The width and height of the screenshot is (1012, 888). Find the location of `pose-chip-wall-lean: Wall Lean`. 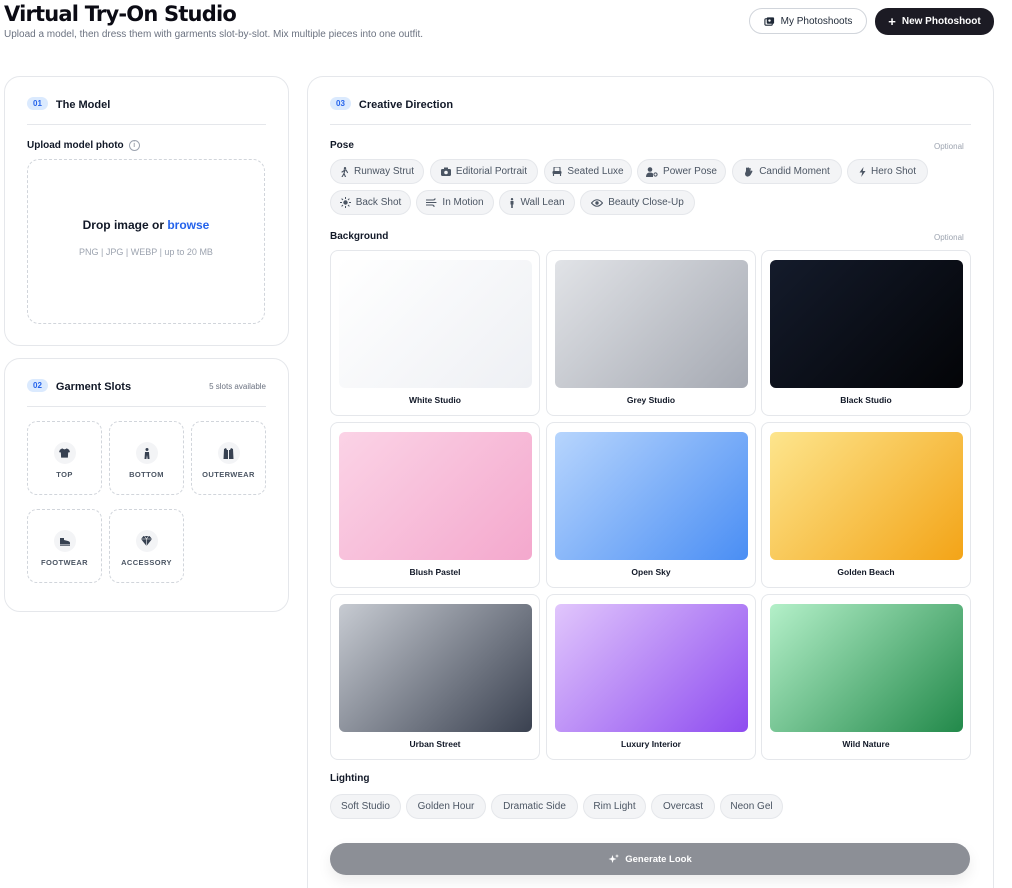

pose-chip-wall-lean: Wall Lean is located at coordinates (537, 202).